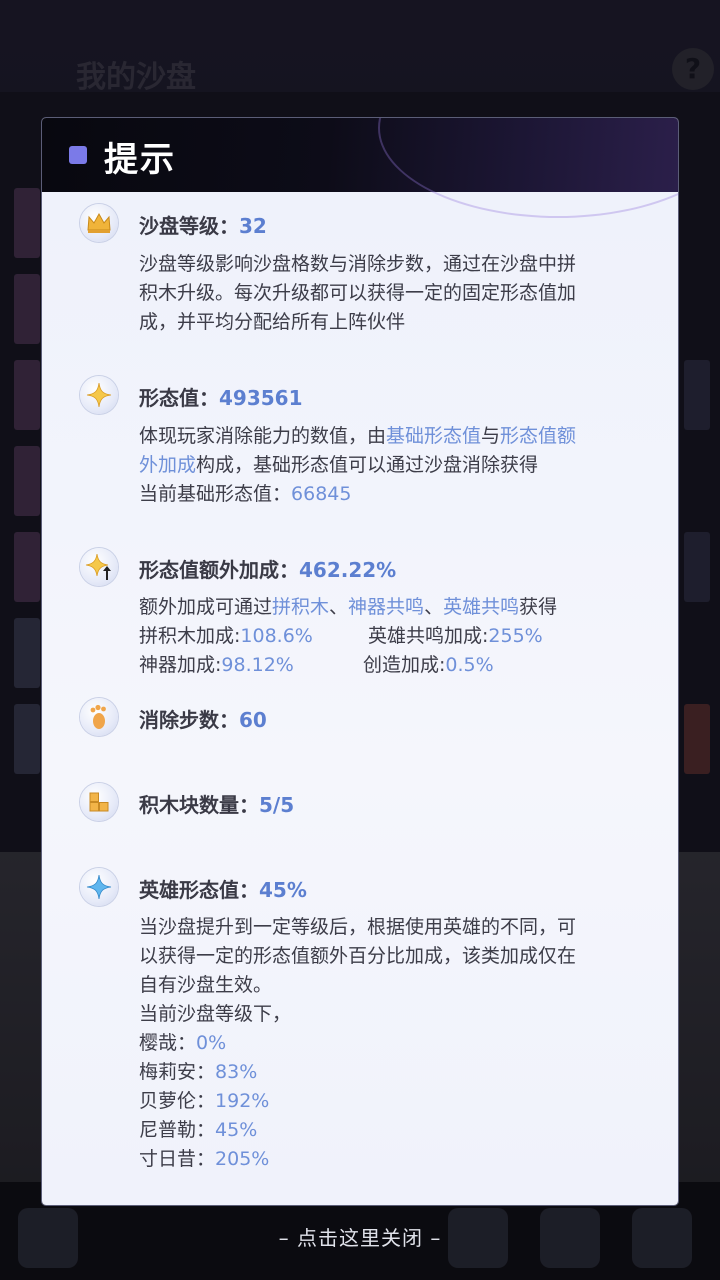  What do you see at coordinates (189, 720) in the screenshot?
I see `steps-label: 消除步数：` at bounding box center [189, 720].